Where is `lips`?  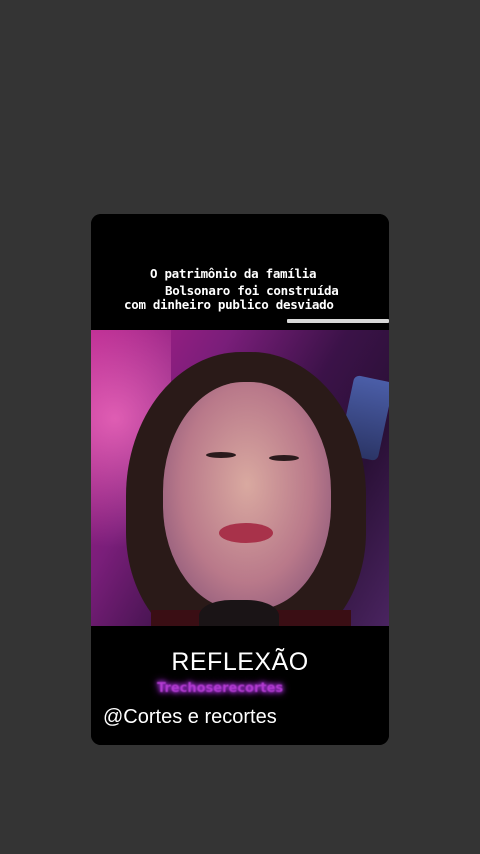 lips is located at coordinates (246, 533).